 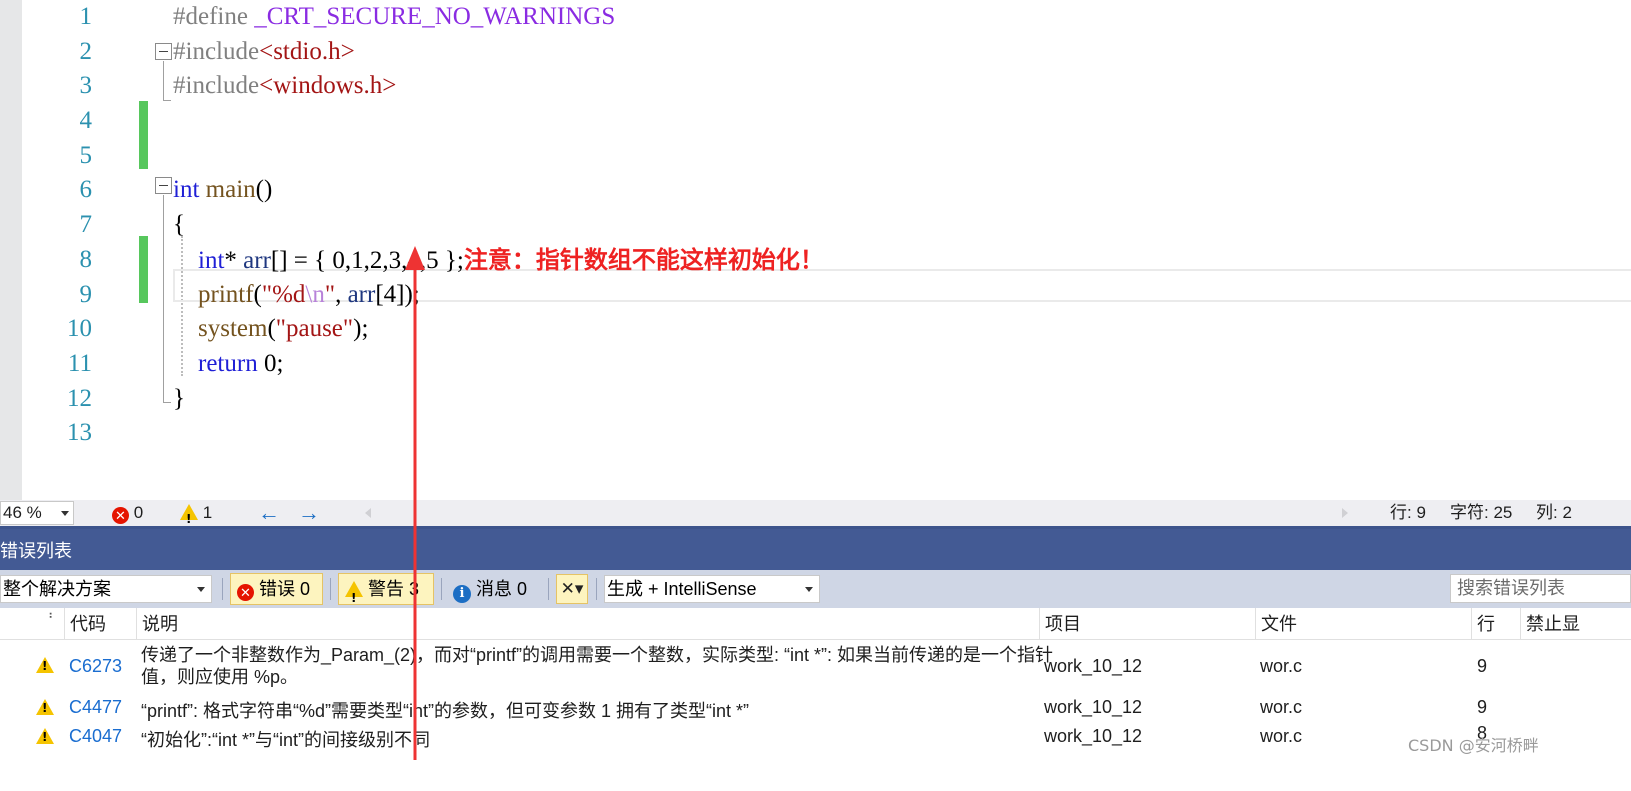 What do you see at coordinates (228, 363) in the screenshot?
I see `code-token: return` at bounding box center [228, 363].